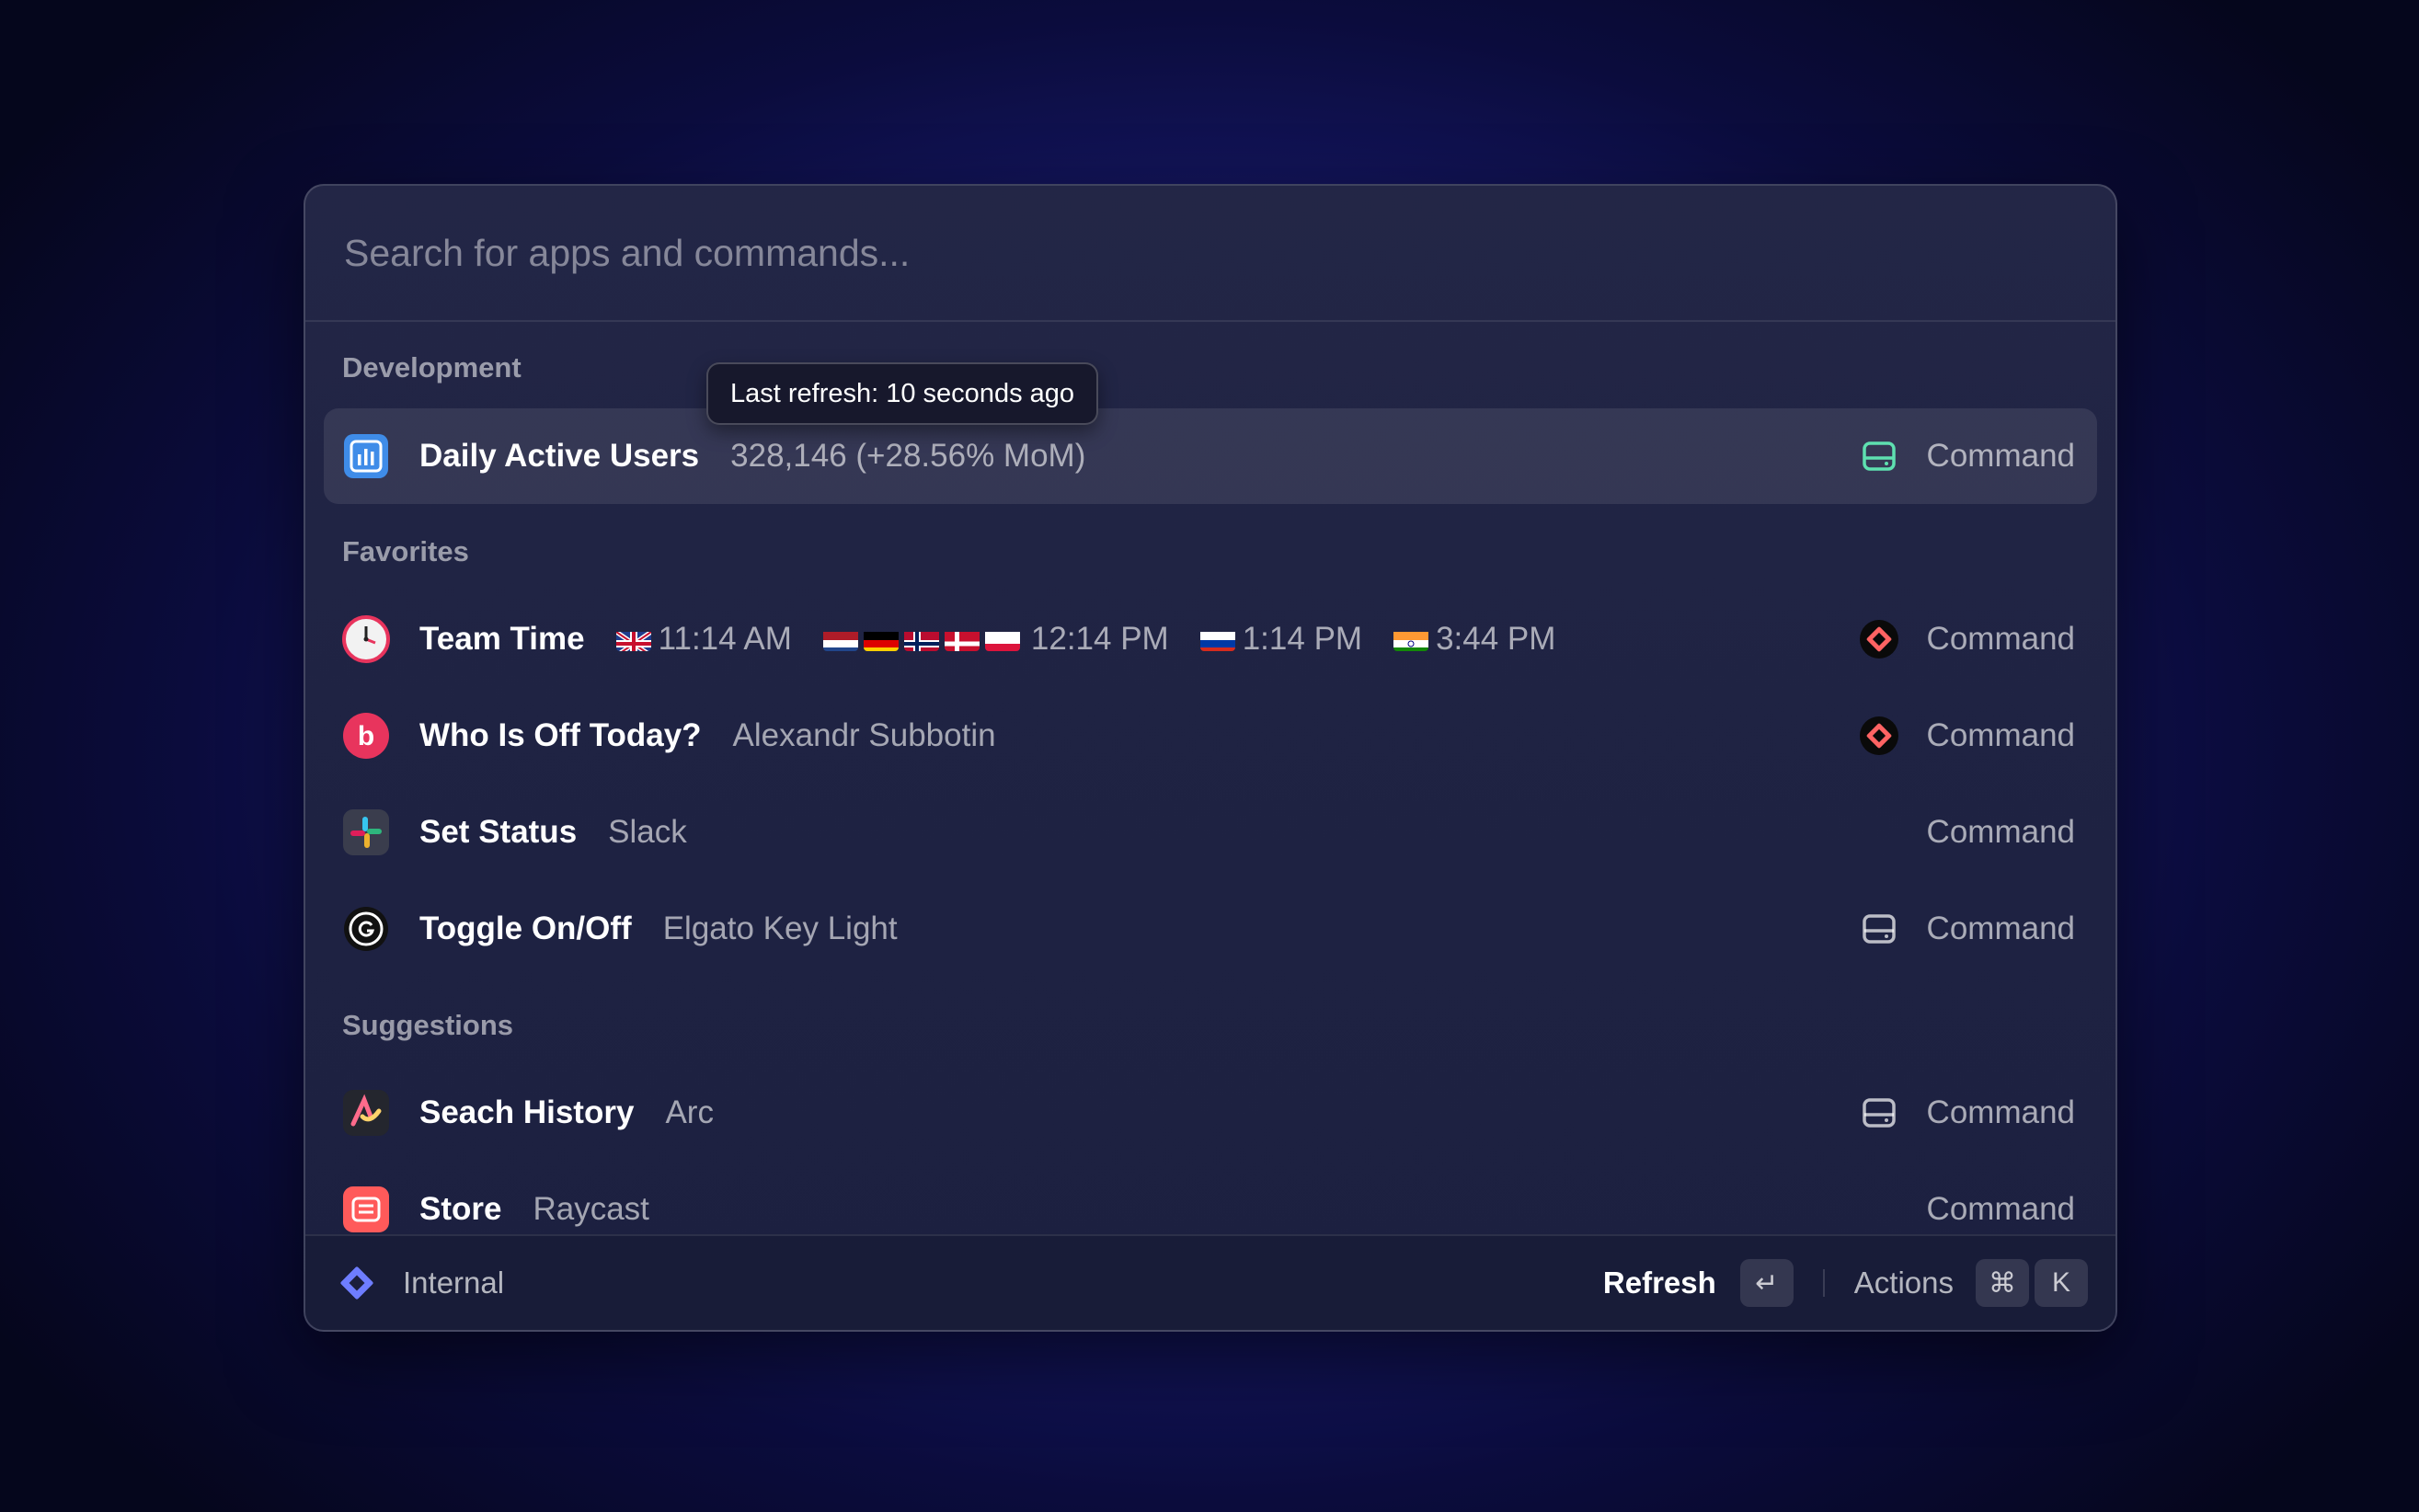  I want to click on chart-icon, so click(366, 456).